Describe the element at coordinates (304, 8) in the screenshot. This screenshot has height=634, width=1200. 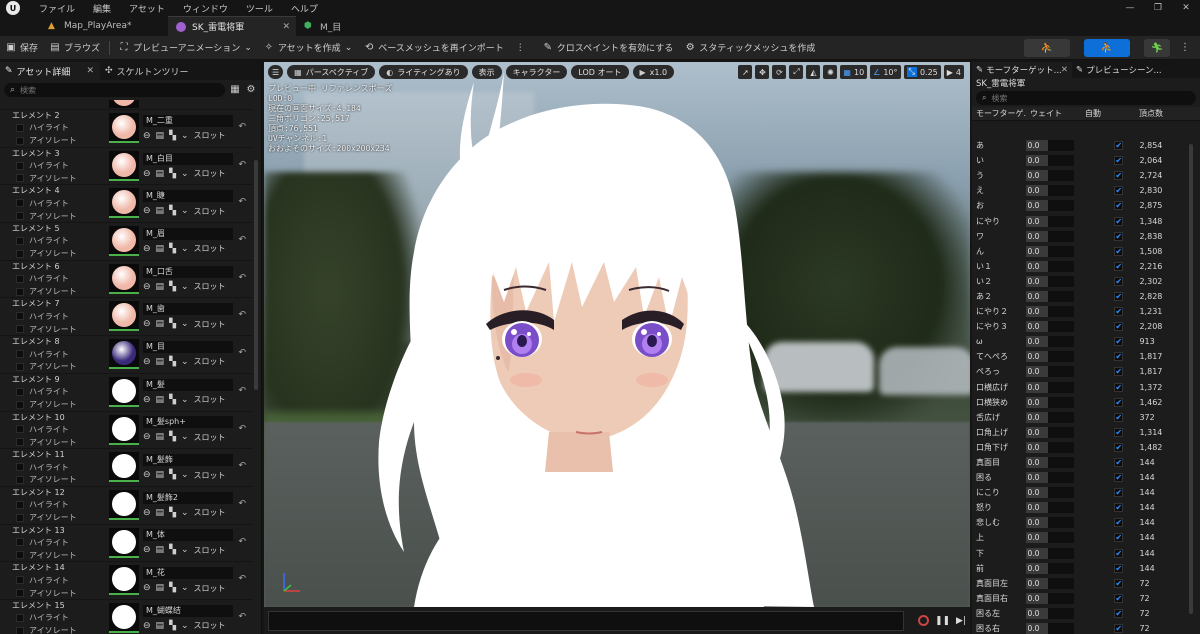
I see `menu-help: ヘルプ` at that location.